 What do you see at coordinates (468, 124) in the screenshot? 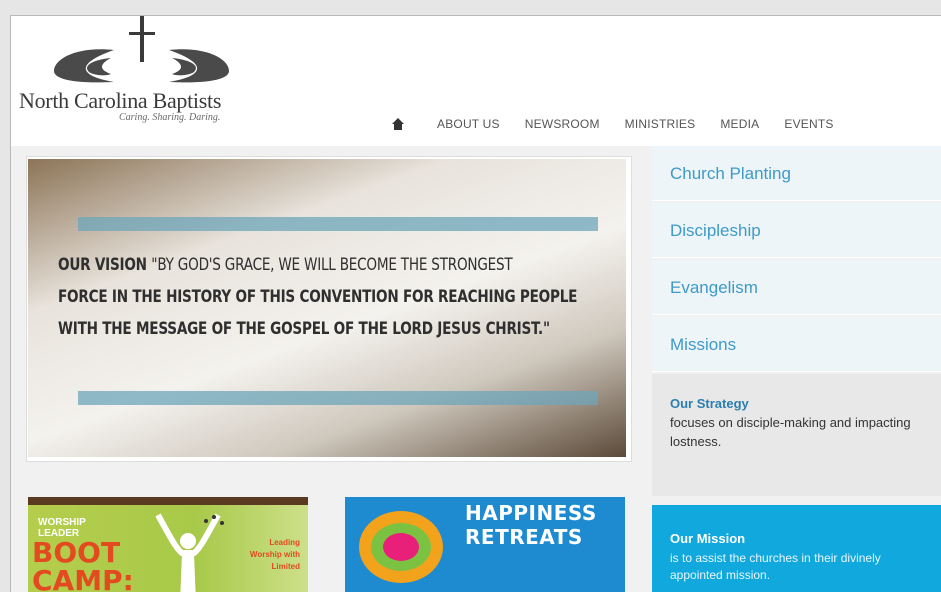
I see `nav-about-us: ABOUT US` at bounding box center [468, 124].